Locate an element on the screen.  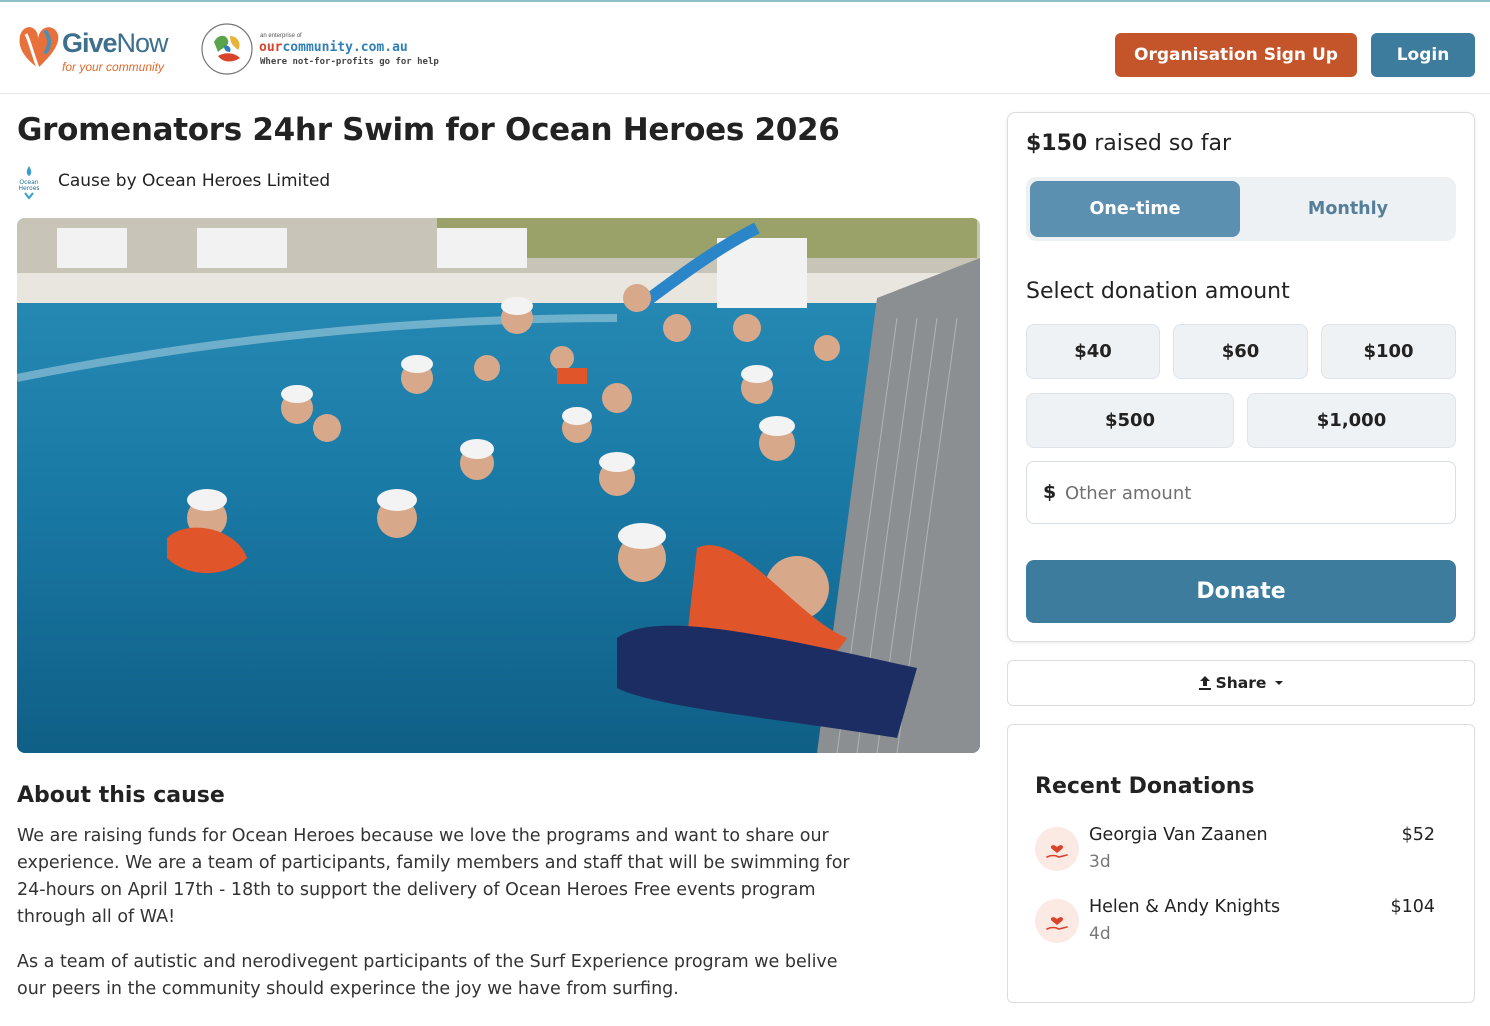
frequency-toggle: One-time Monthly is located at coordinates (1241, 209).